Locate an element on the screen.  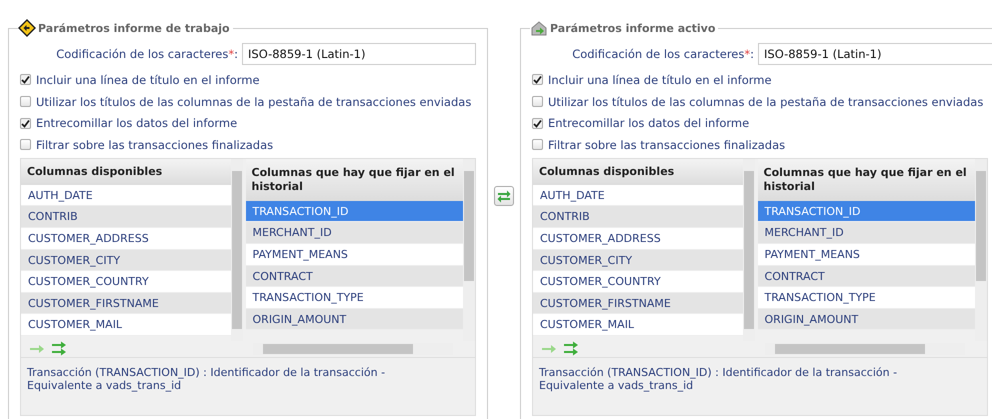
diamond-sign-icon is located at coordinates (27, 28).